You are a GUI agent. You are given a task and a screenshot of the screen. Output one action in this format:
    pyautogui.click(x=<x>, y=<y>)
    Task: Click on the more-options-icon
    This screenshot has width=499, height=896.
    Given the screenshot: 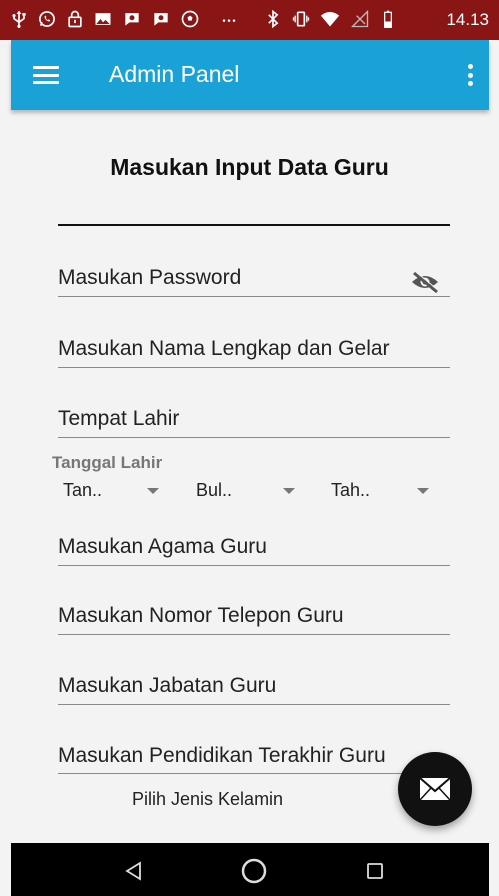 What is the action you would take?
    pyautogui.click(x=470, y=75)
    